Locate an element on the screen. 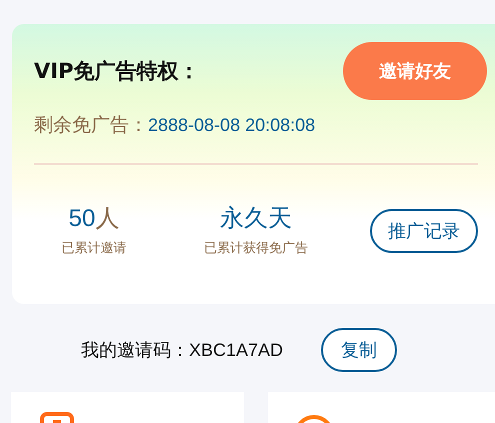  stat-value: 50人 is located at coordinates (94, 219).